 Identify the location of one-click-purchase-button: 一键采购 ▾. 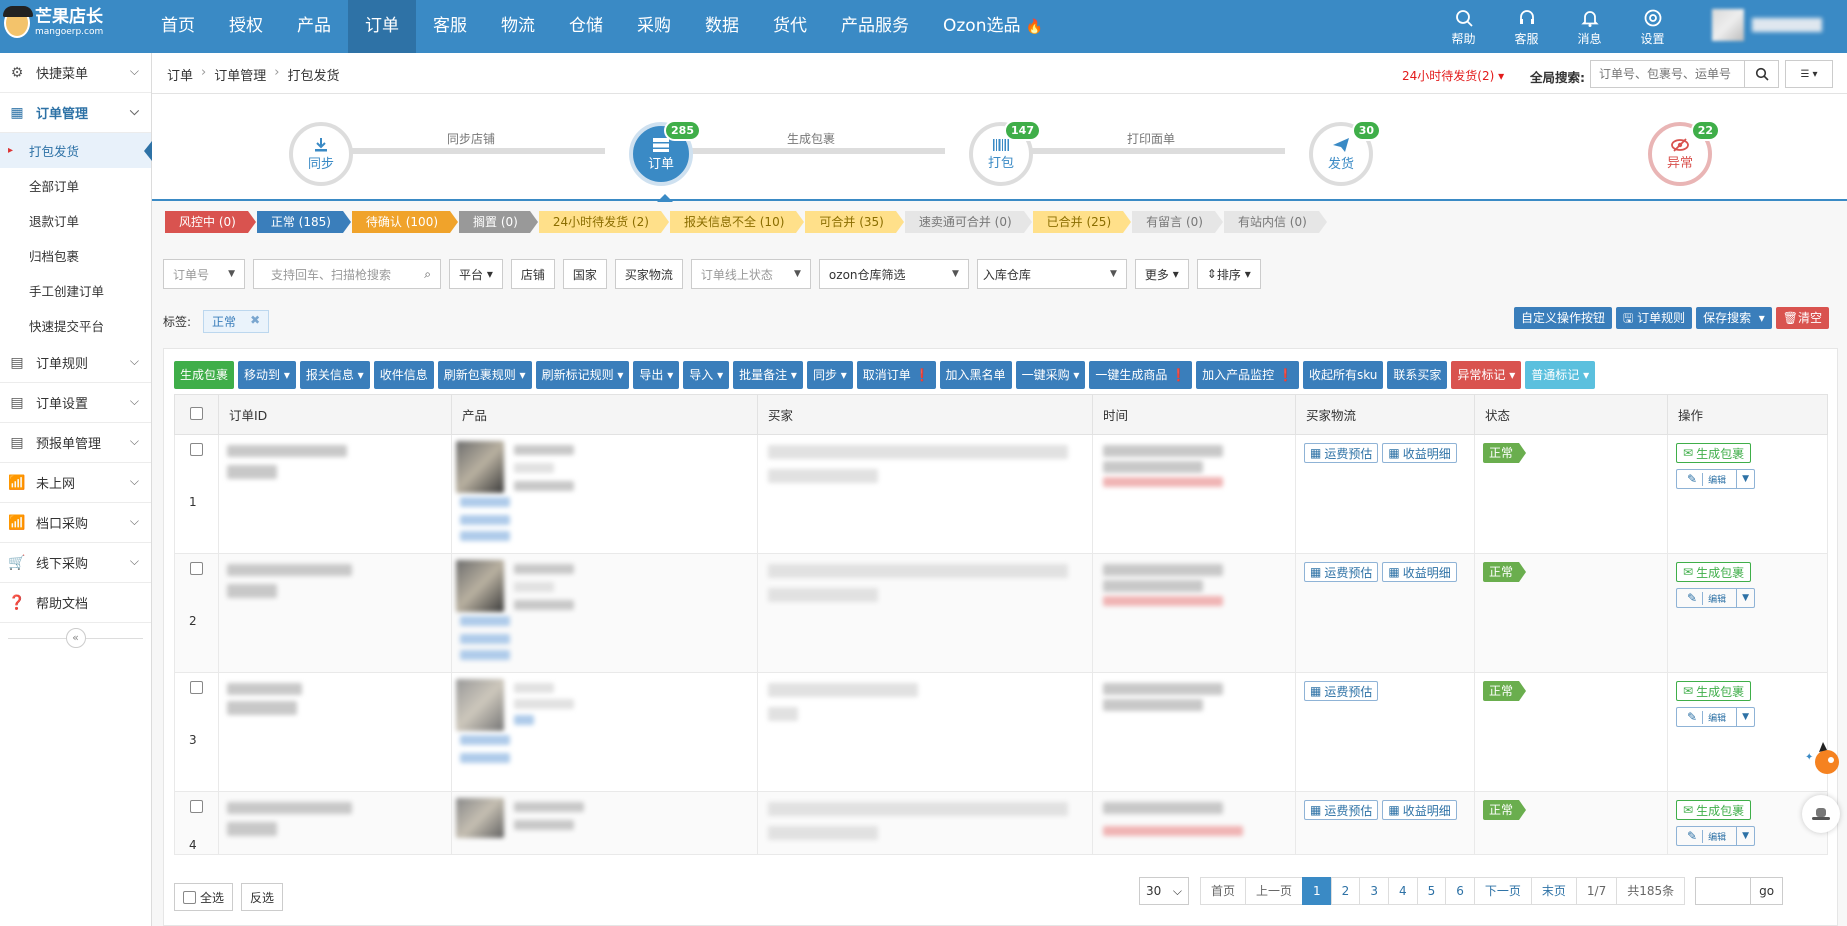
(1050, 375).